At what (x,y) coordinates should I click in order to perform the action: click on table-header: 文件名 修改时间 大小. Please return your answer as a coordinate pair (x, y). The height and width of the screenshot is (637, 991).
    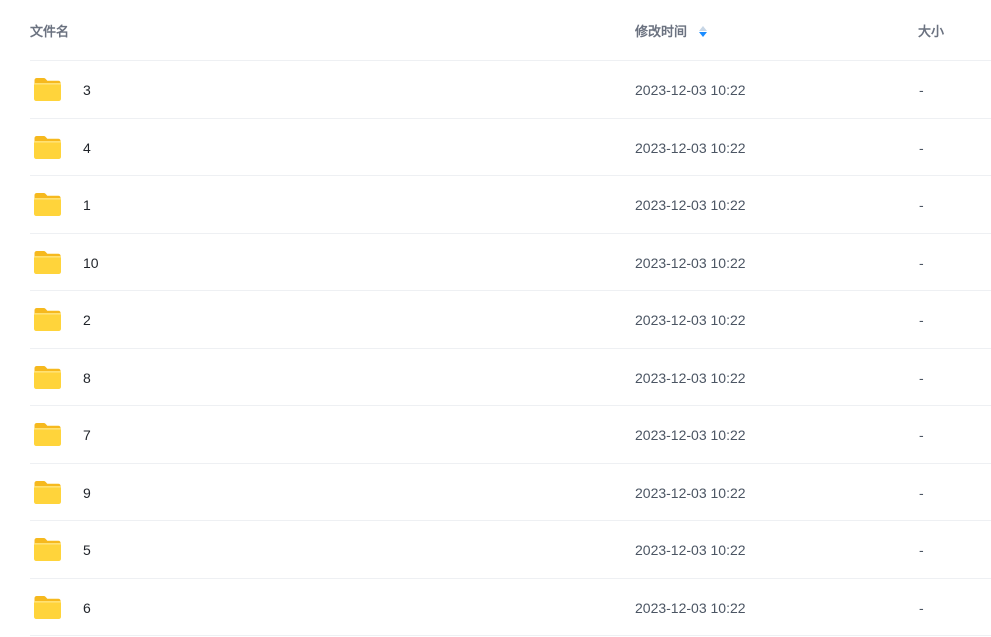
    Looking at the image, I should click on (510, 30).